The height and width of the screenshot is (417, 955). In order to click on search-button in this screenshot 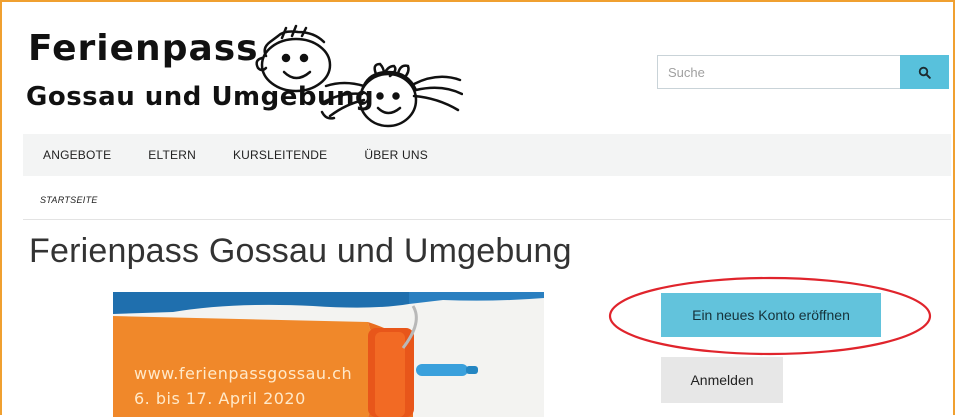, I will do `click(924, 72)`.